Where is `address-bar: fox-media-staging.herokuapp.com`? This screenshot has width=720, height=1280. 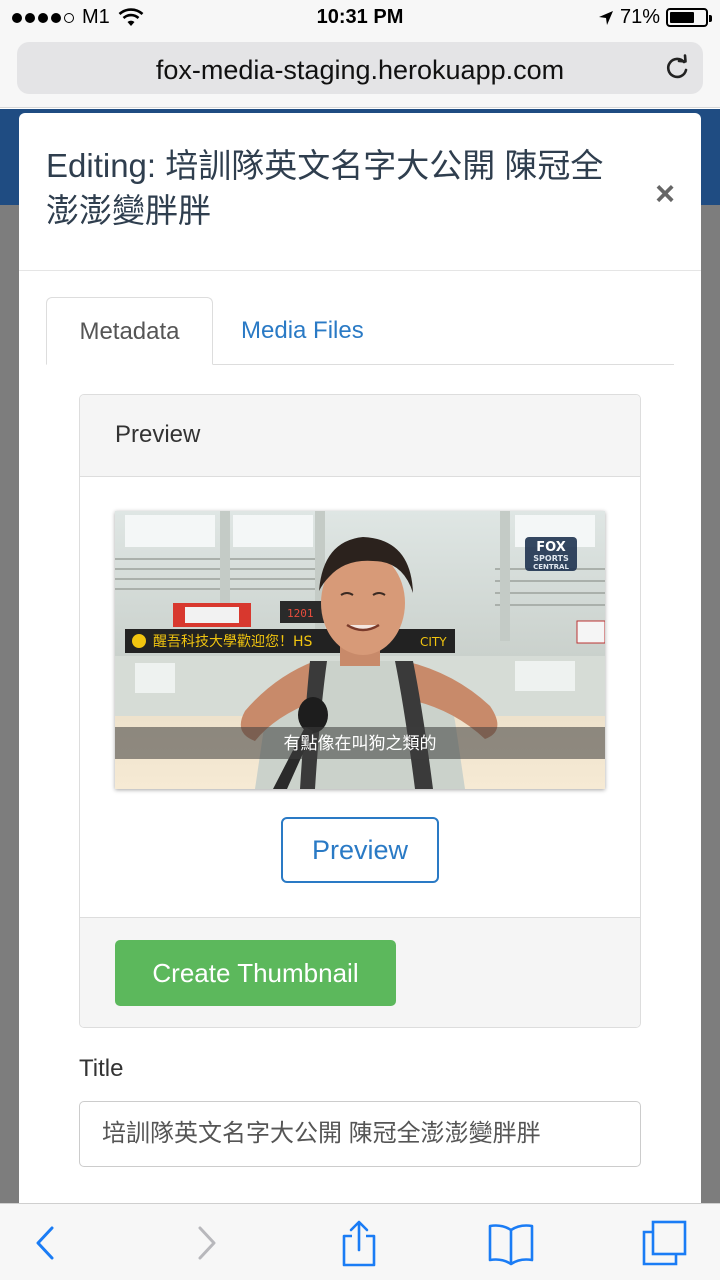 address-bar: fox-media-staging.herokuapp.com is located at coordinates (360, 68).